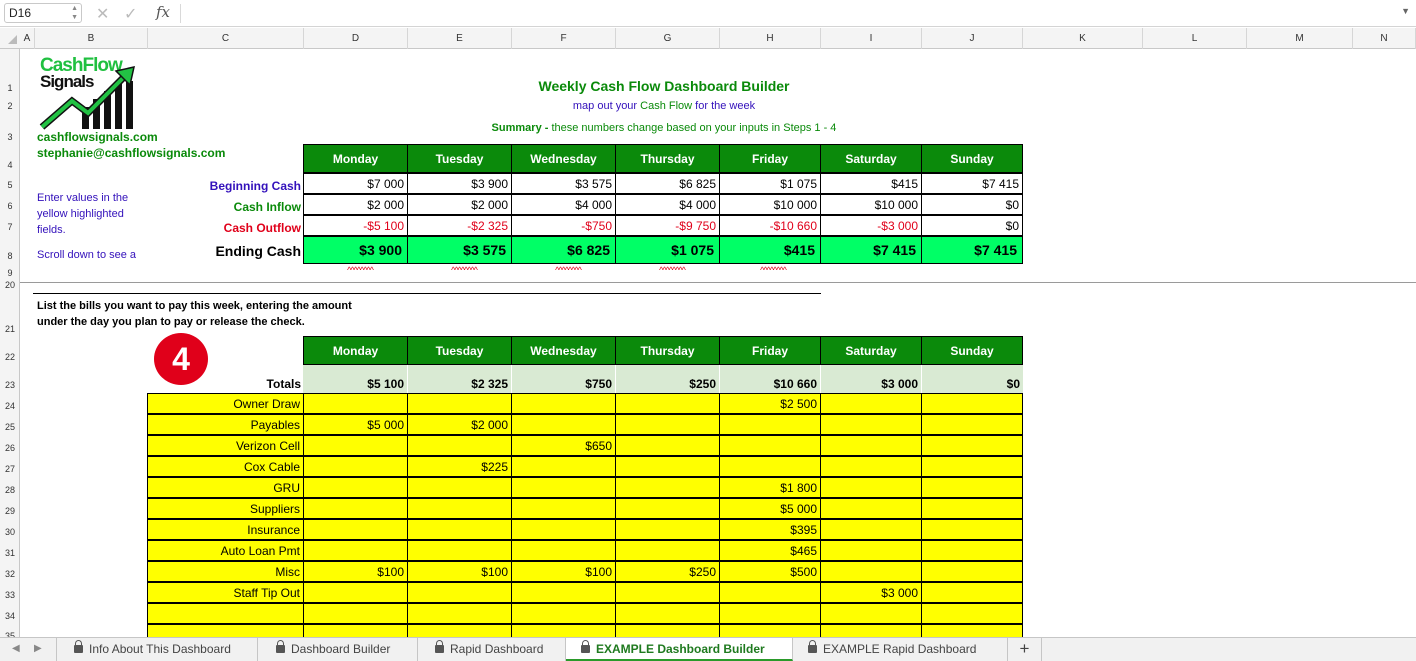  I want to click on totals-cell: $10 660, so click(770, 379).